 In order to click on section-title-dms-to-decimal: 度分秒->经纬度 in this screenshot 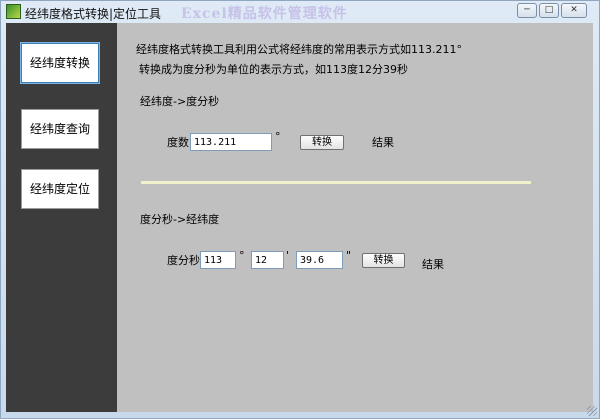, I will do `click(180, 219)`.